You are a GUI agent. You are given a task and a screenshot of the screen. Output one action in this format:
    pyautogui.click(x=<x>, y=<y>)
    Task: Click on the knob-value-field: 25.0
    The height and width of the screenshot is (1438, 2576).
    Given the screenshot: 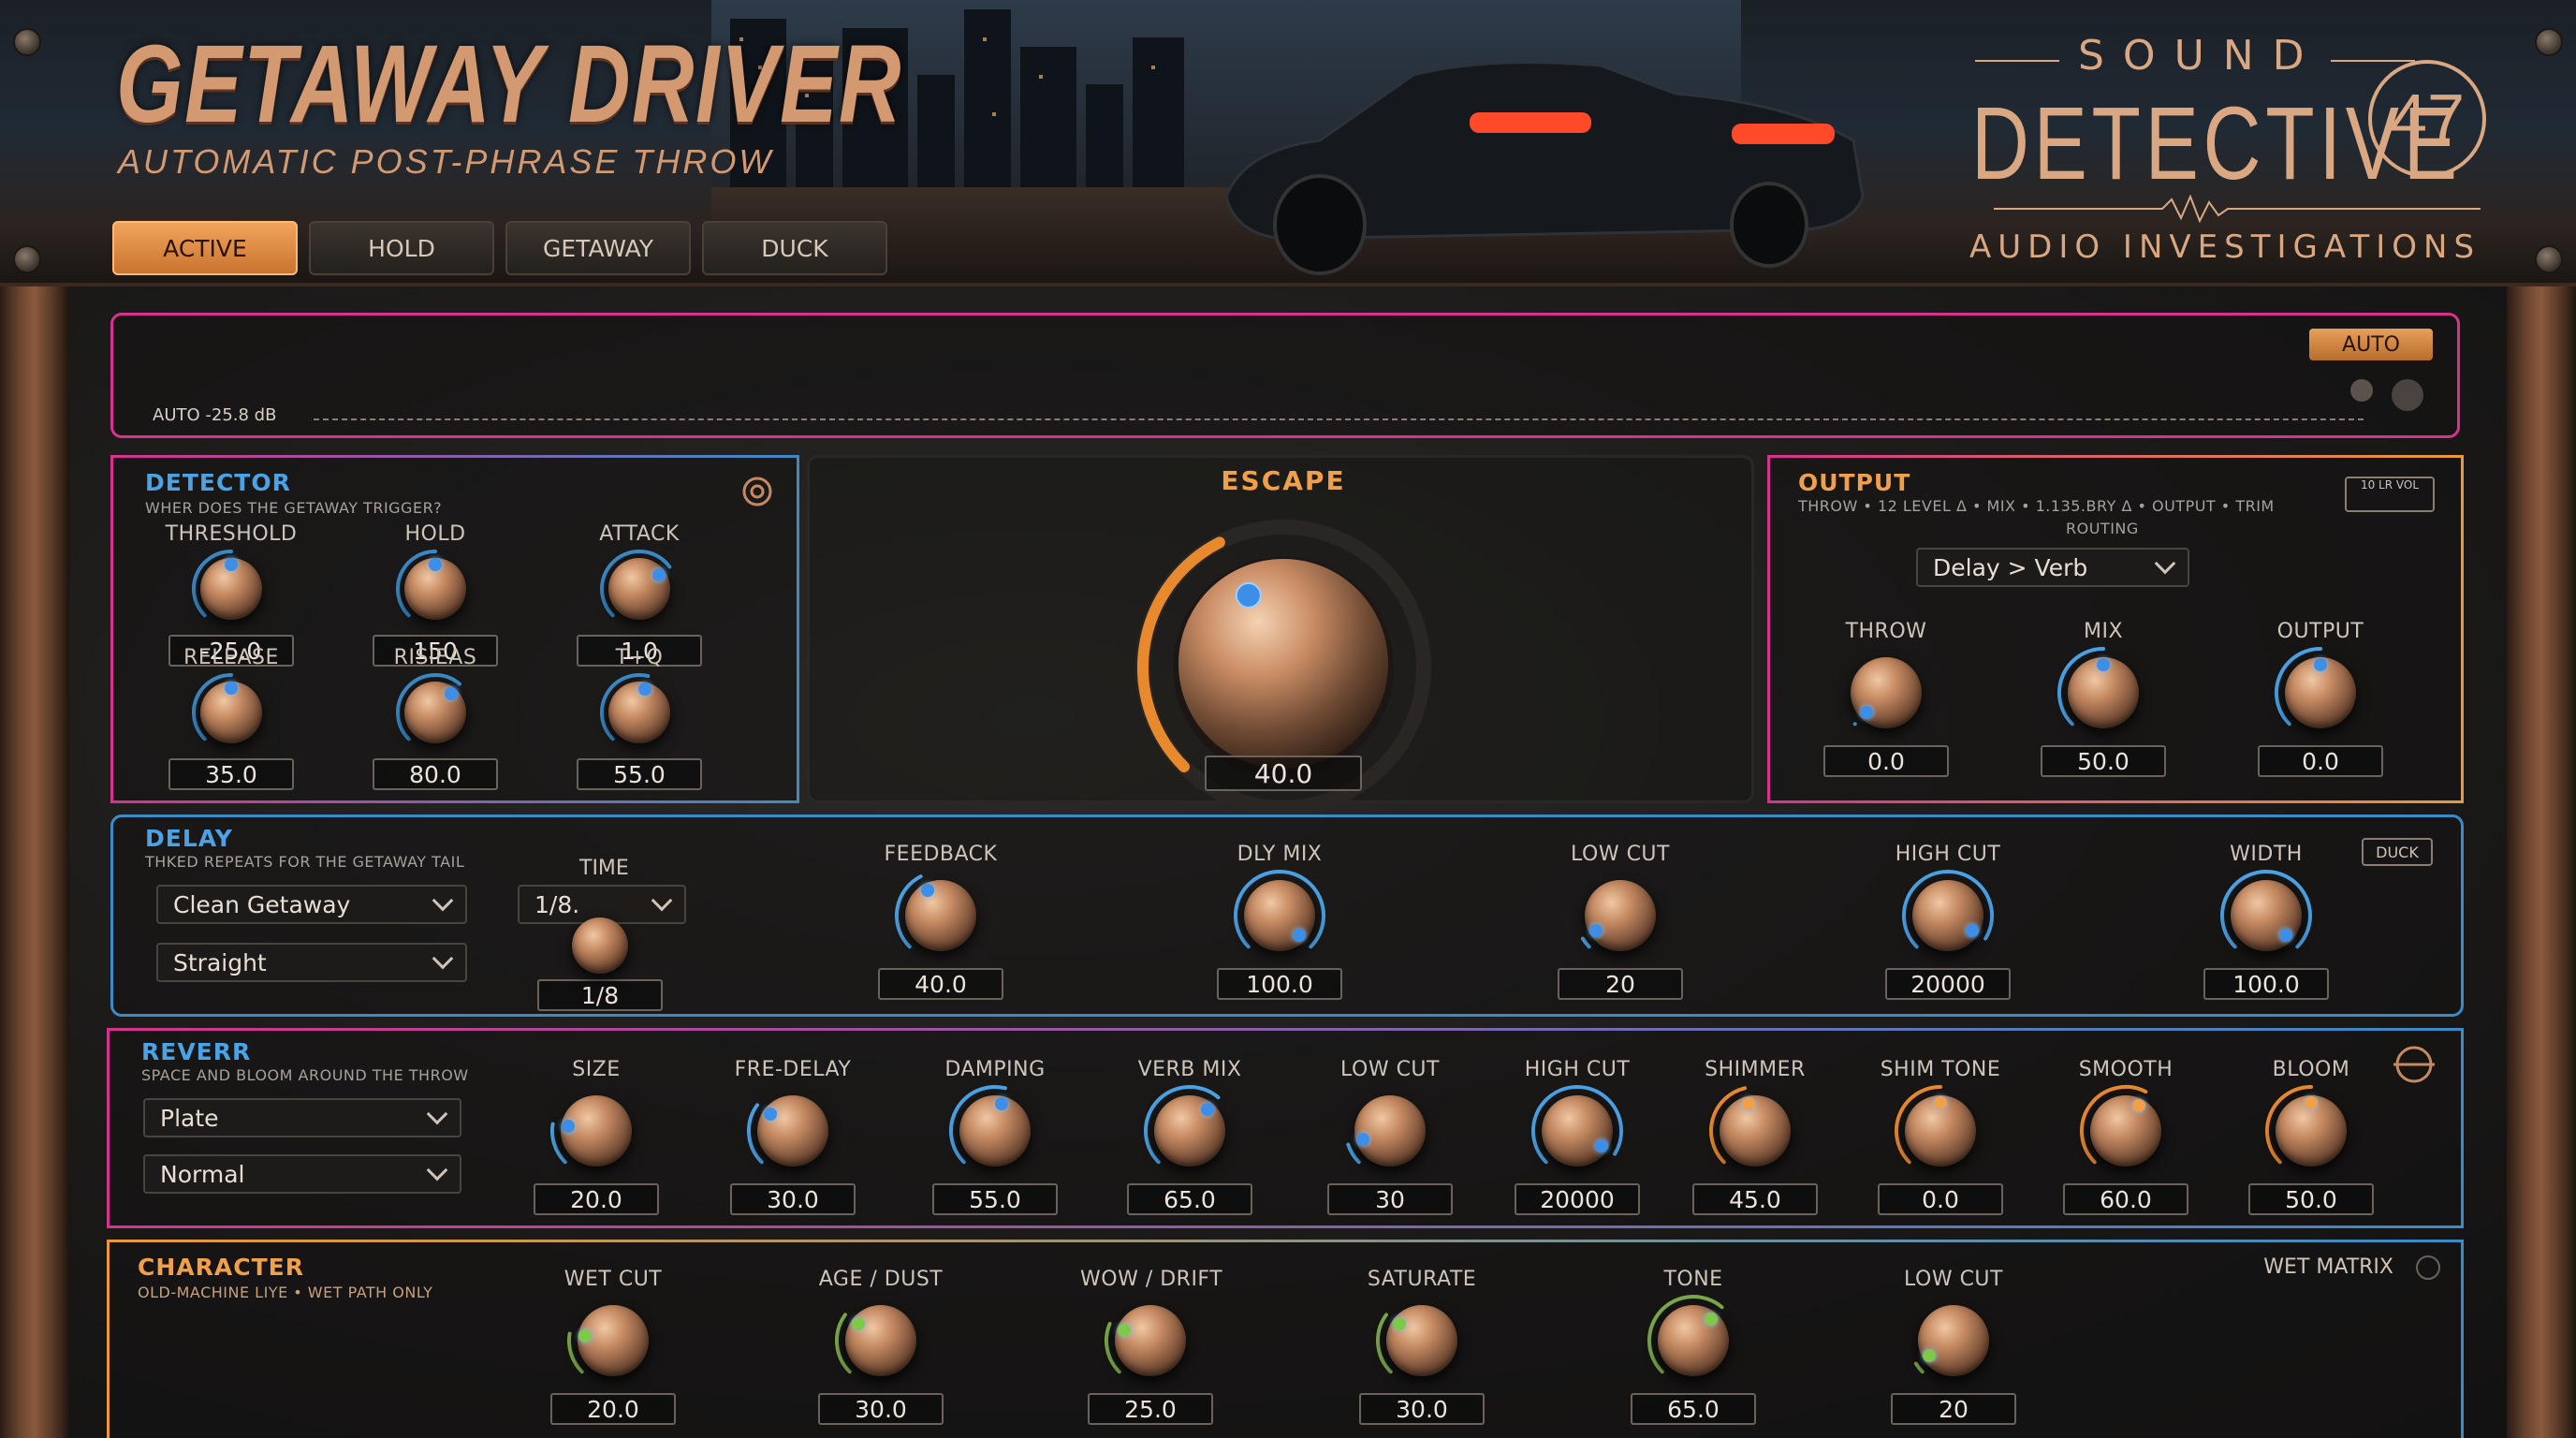 What is the action you would take?
    pyautogui.click(x=1150, y=1409)
    